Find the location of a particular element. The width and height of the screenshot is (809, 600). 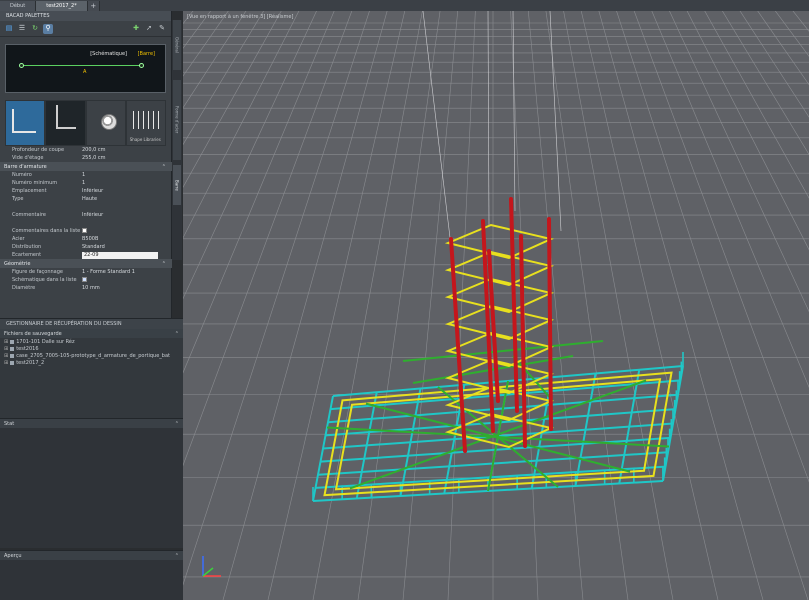

collapse-icon: ⌃ is located at coordinates (176, 555).